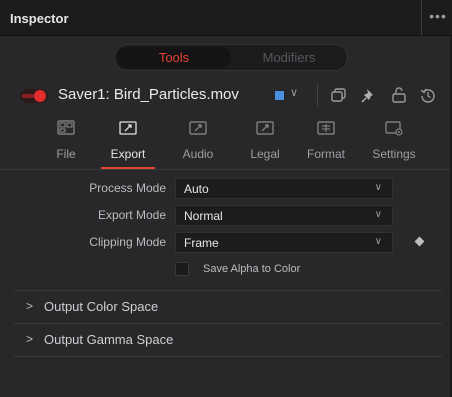  What do you see at coordinates (419, 241) in the screenshot?
I see `keyframe-diamond-icon` at bounding box center [419, 241].